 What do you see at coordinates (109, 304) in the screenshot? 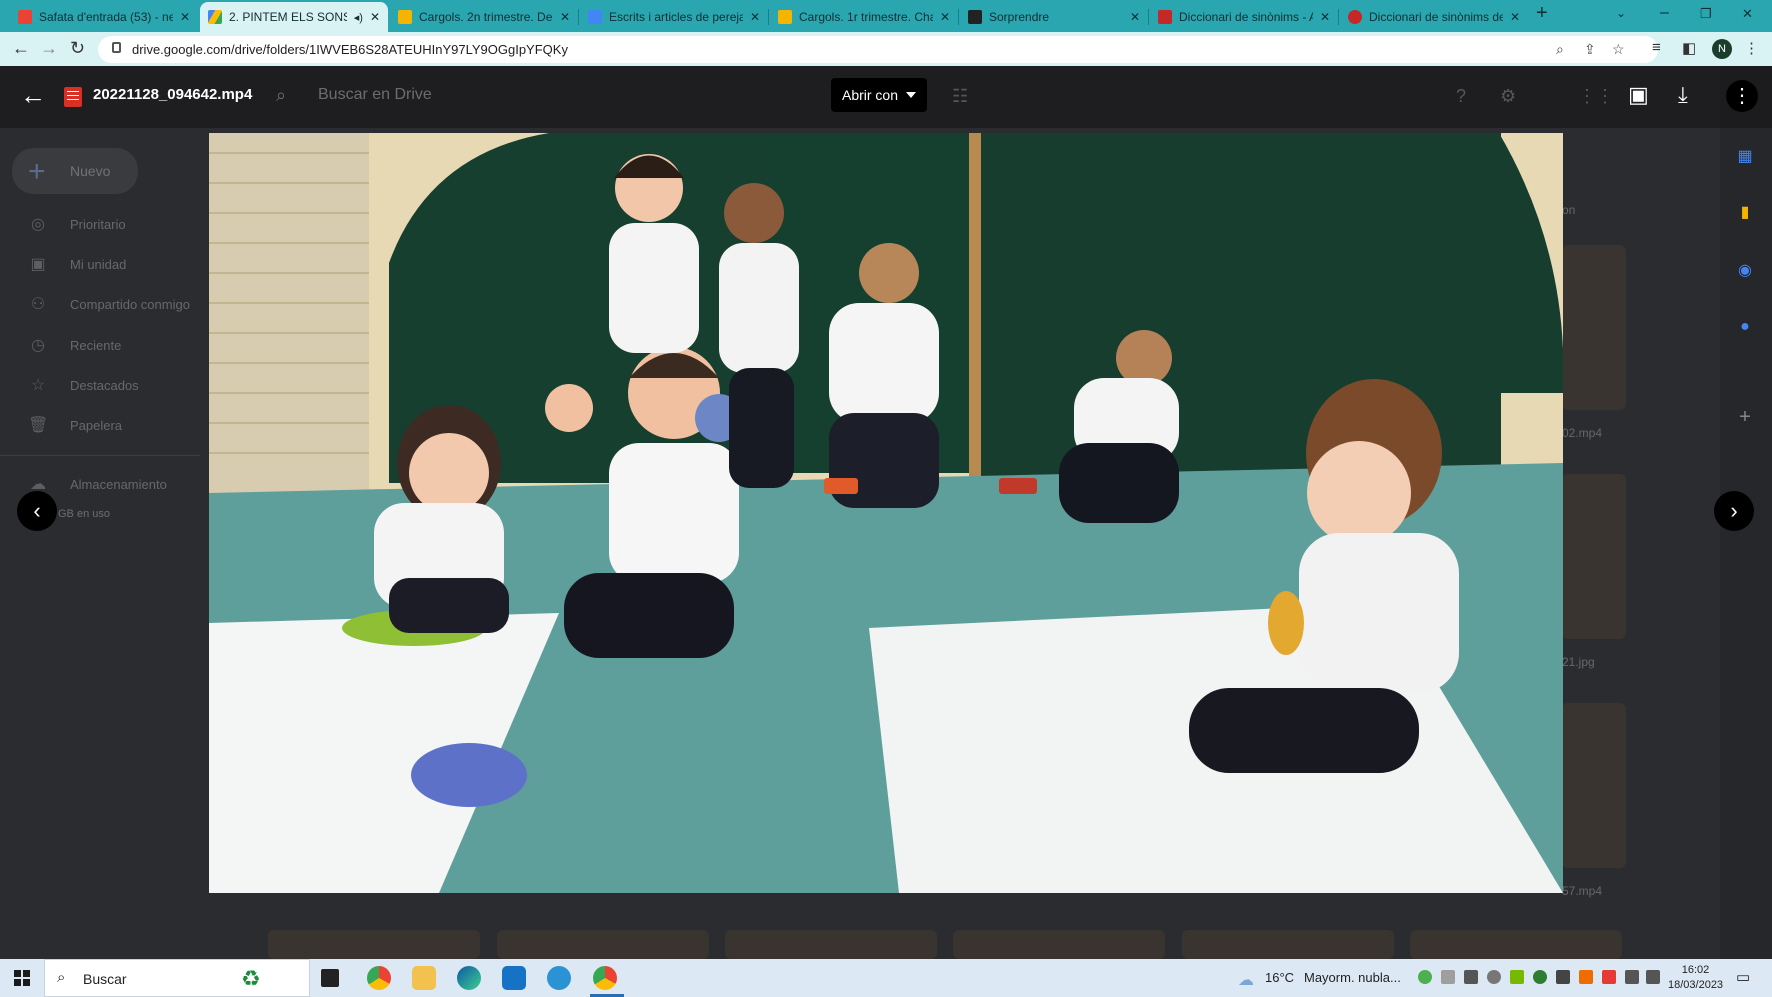
I see `sidebar-item-shared: ⚇ Compartido conmigo` at bounding box center [109, 304].